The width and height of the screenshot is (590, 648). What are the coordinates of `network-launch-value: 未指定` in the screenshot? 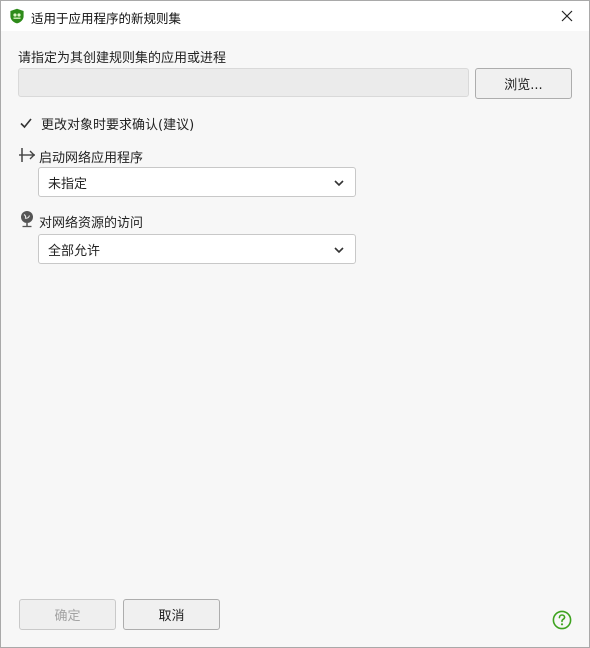 It's located at (68, 184).